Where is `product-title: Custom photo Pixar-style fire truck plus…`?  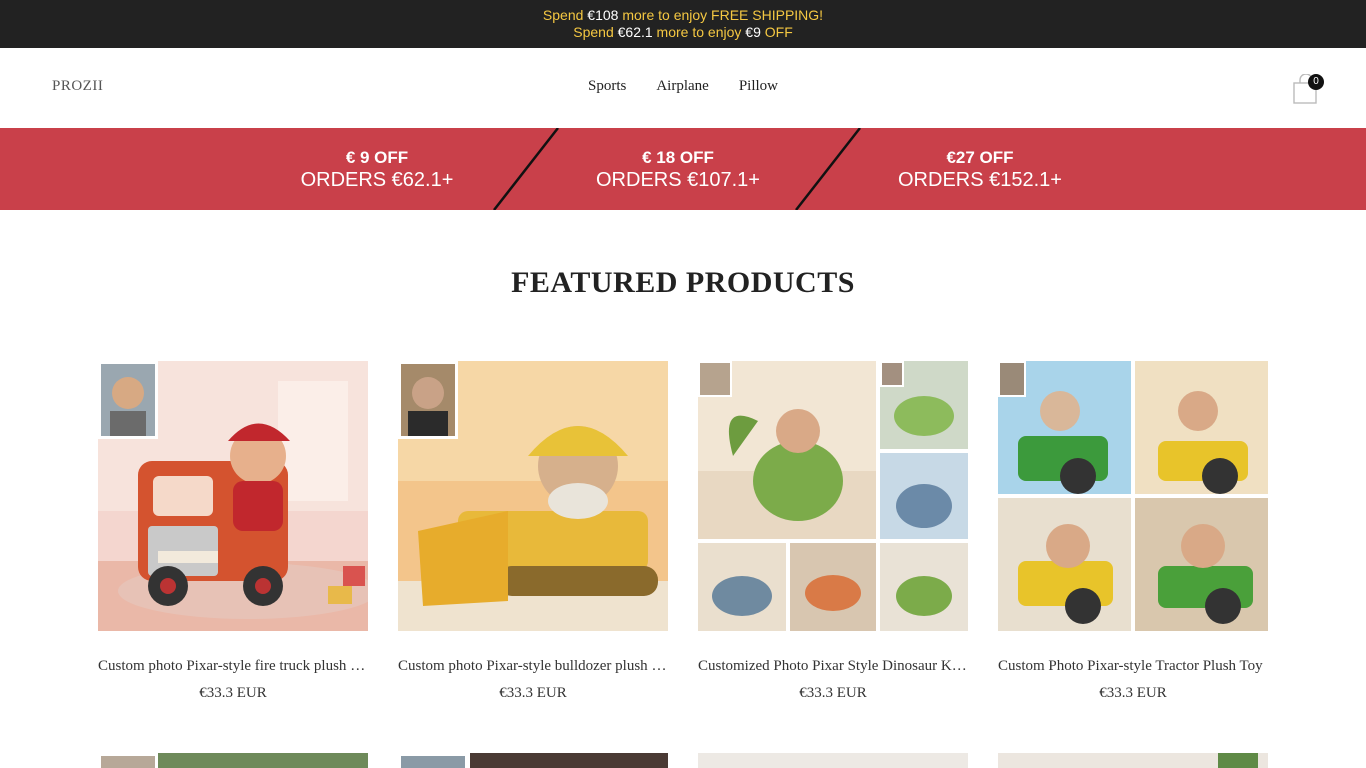
product-title: Custom photo Pixar-style fire truck plus… is located at coordinates (233, 666).